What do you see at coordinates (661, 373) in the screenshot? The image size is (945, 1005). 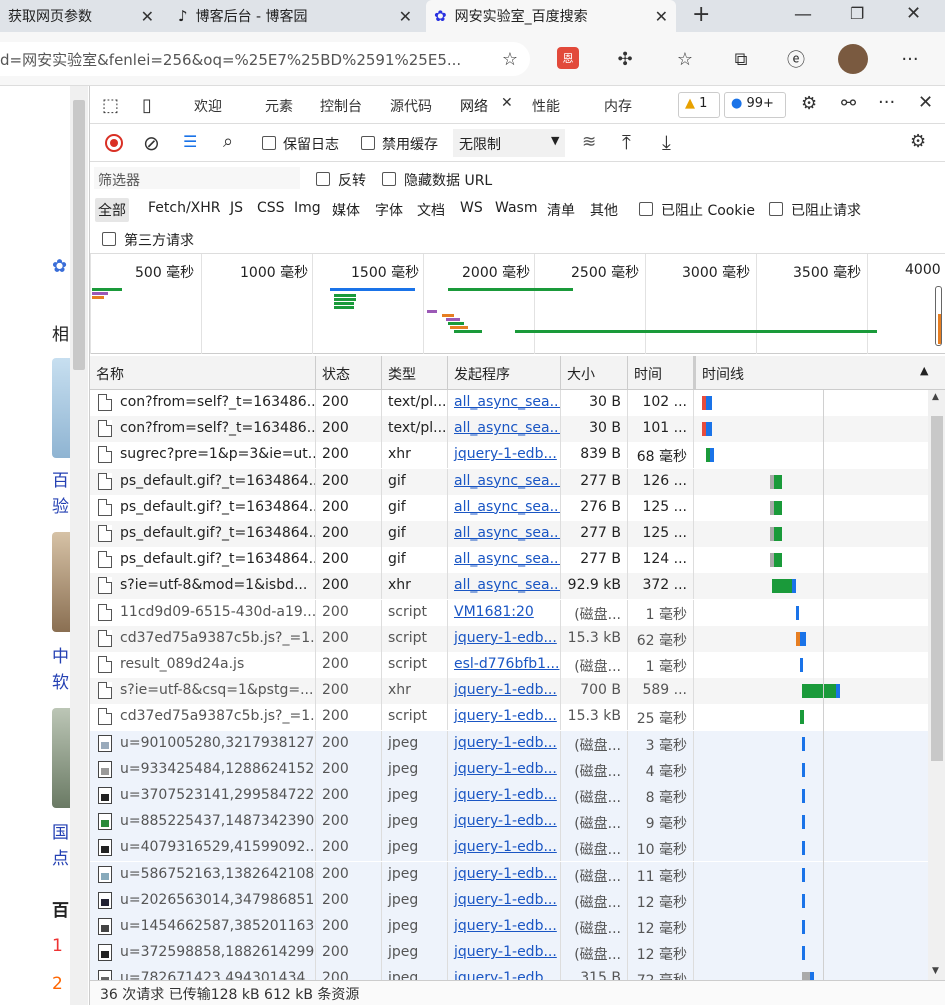 I see `column-time: 时间` at bounding box center [661, 373].